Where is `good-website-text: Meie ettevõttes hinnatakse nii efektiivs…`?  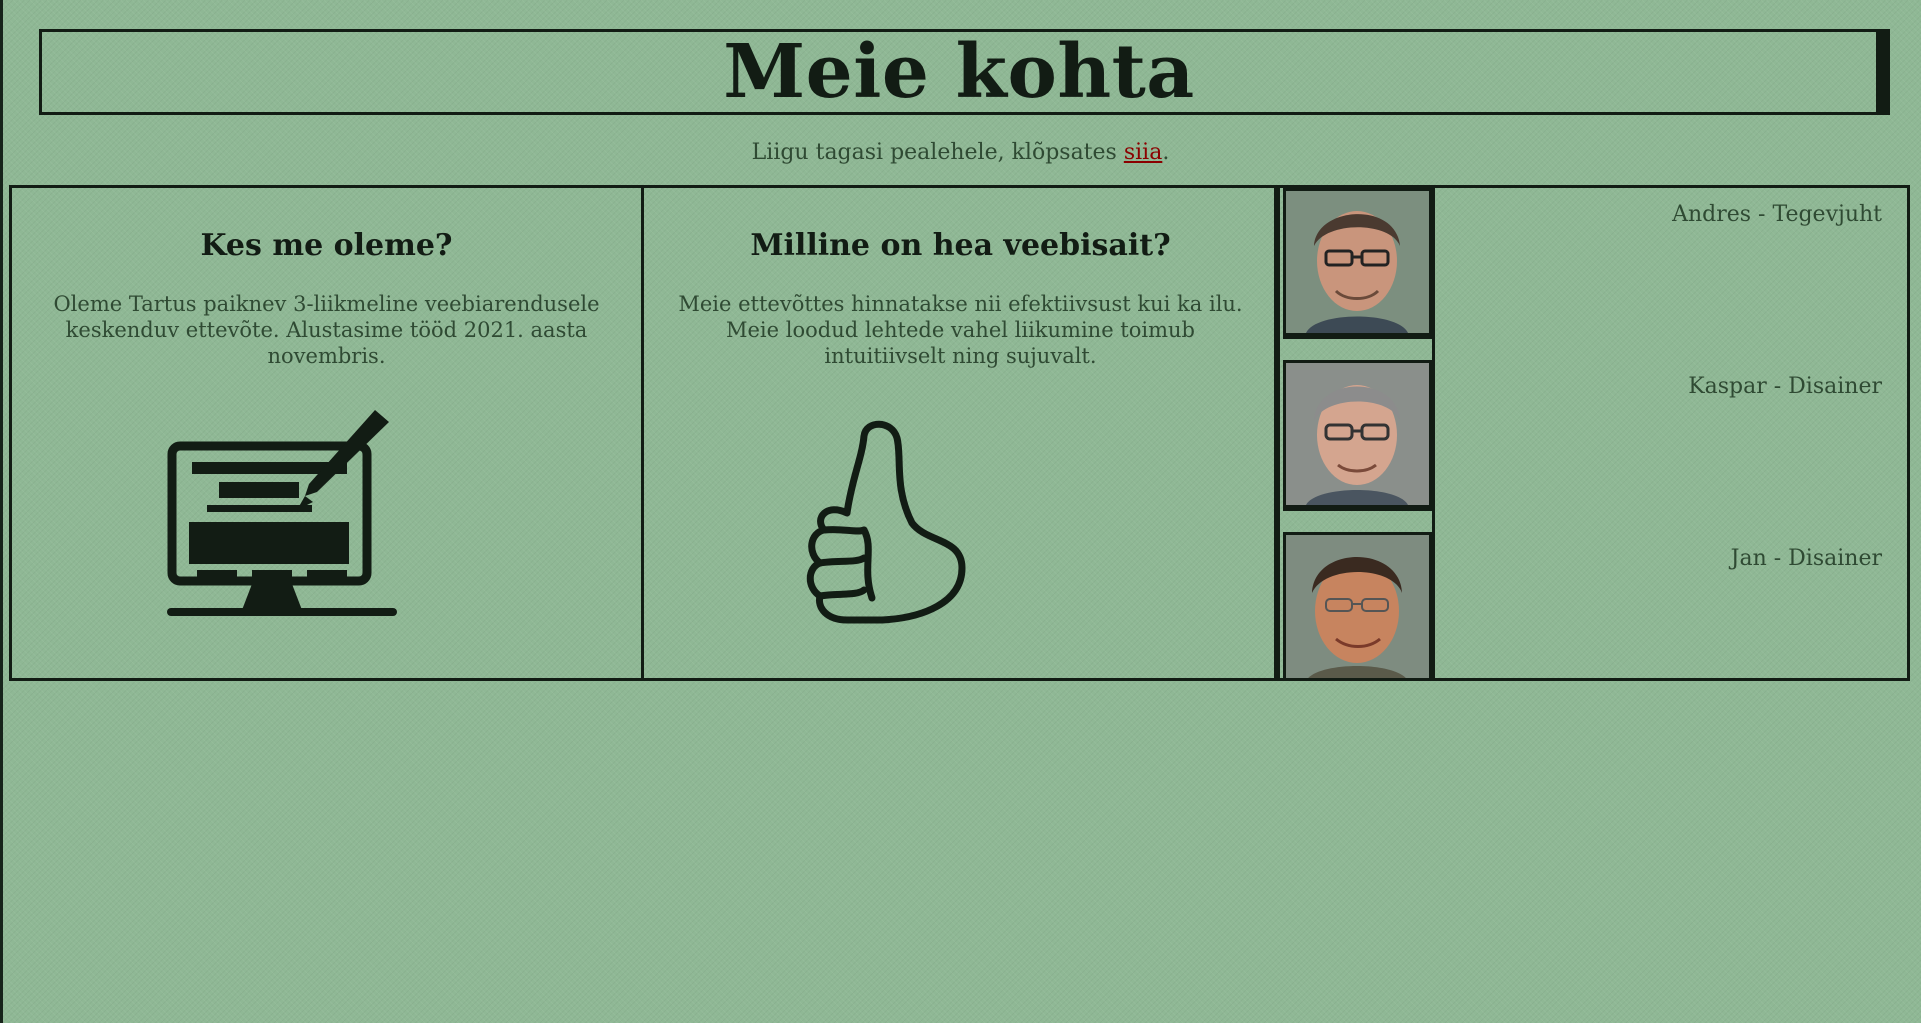 good-website-text: Meie ettevõttes hinnatakse nii efektiivs… is located at coordinates (960, 330).